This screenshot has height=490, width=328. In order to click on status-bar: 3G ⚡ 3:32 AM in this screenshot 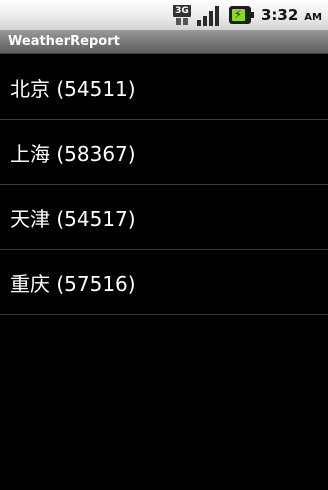, I will do `click(164, 15)`.